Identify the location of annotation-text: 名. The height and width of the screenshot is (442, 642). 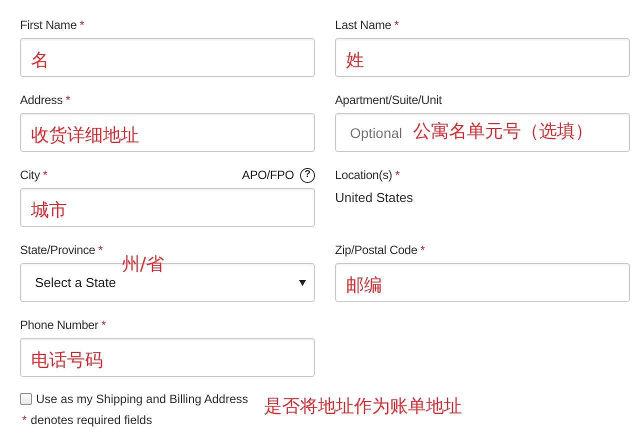
(40, 61).